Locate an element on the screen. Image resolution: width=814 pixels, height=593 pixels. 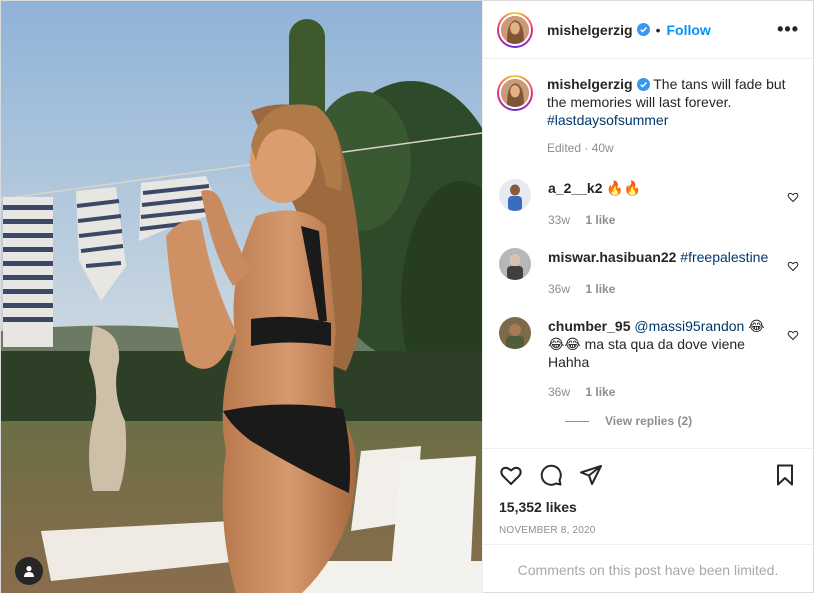
user-tag-button is located at coordinates (29, 571).